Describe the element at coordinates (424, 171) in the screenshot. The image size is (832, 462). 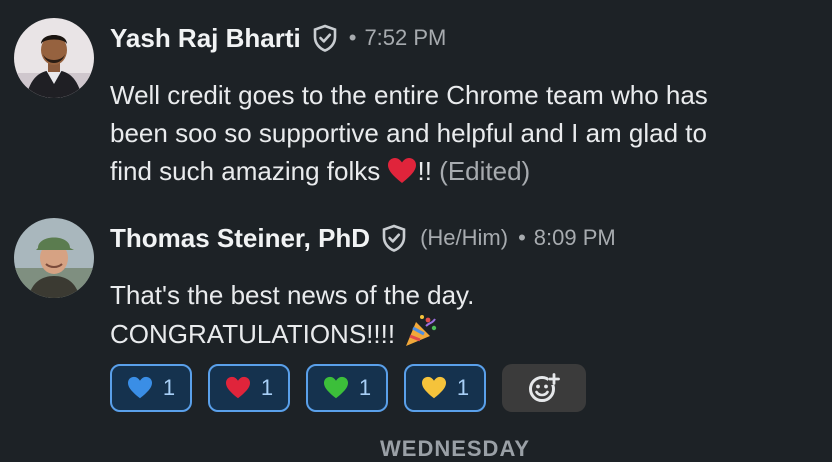
I see `exclamation-text: !!` at that location.